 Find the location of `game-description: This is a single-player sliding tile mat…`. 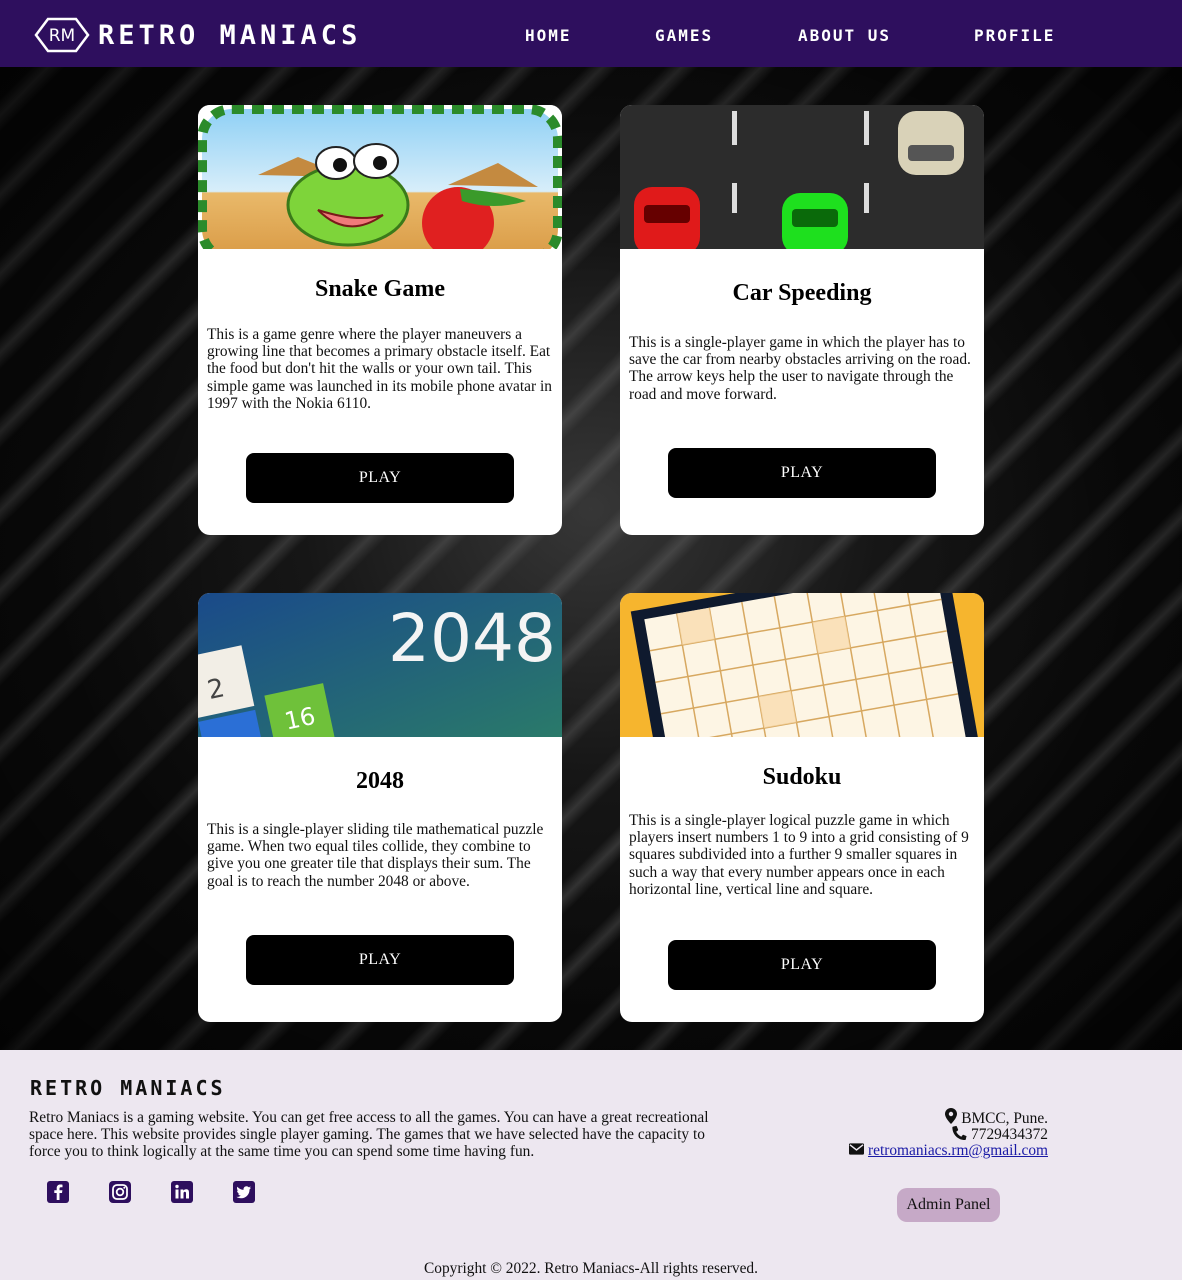

game-description: This is a single-player sliding tile mat… is located at coordinates (375, 855).